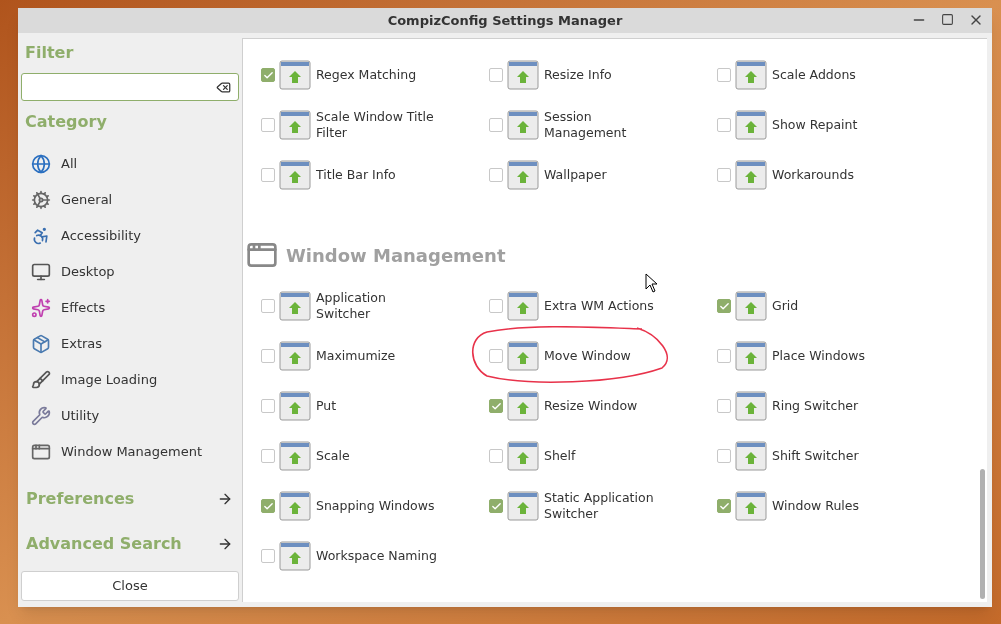 Image resolution: width=1001 pixels, height=624 pixels. Describe the element at coordinates (130, 87) in the screenshot. I see `search-field` at that location.